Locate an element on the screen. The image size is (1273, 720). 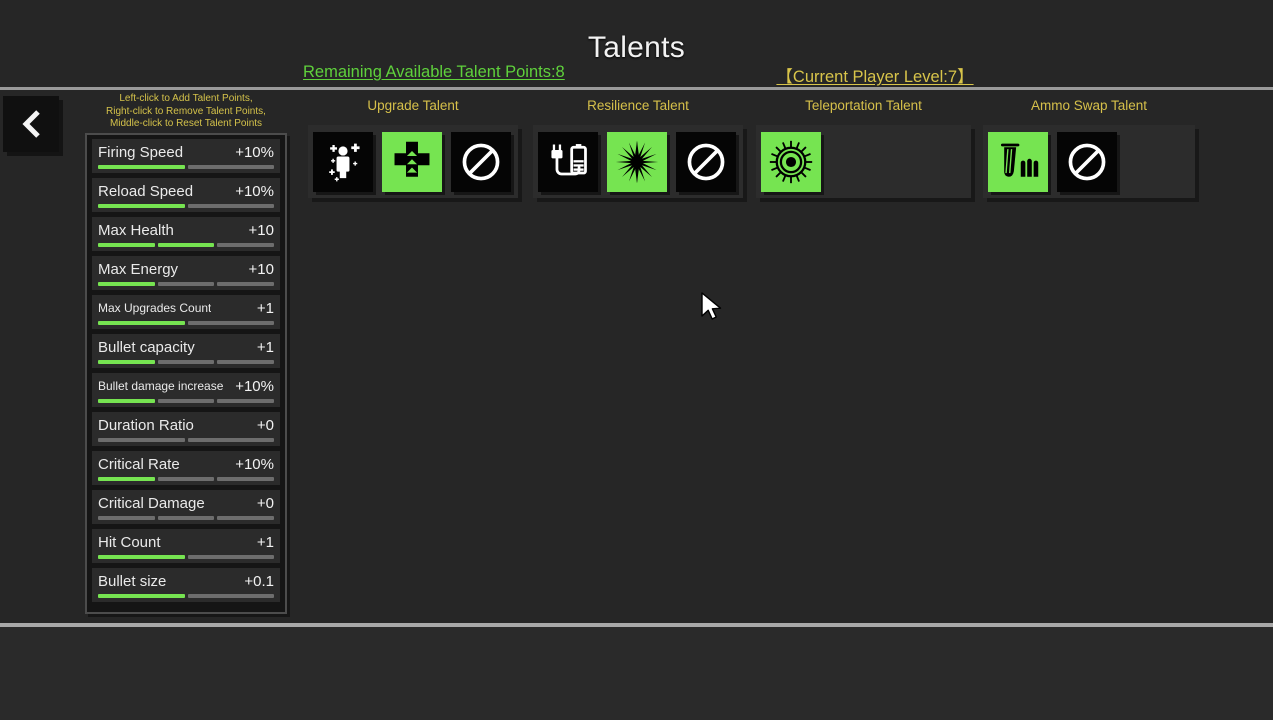
page-title: Talents is located at coordinates (636, 47).